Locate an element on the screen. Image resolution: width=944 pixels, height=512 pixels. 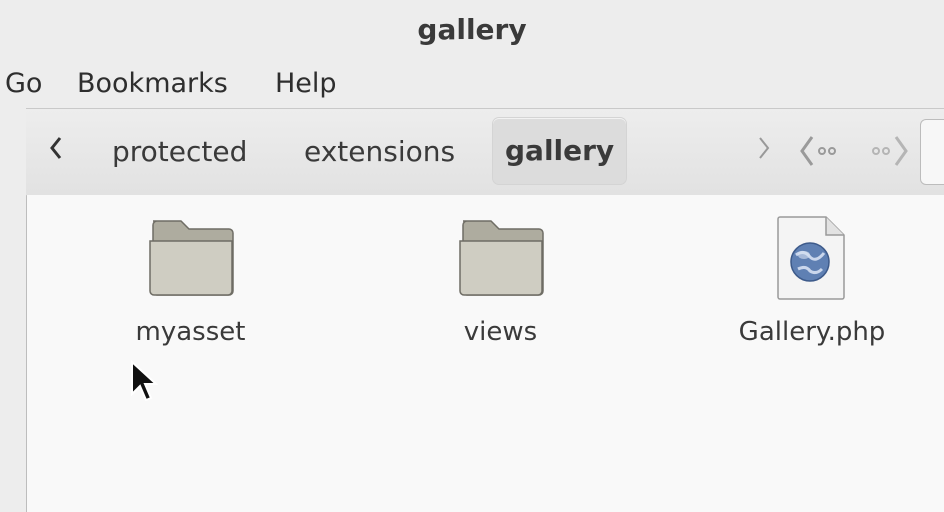
forward-arrow-icon is located at coordinates (890, 151).